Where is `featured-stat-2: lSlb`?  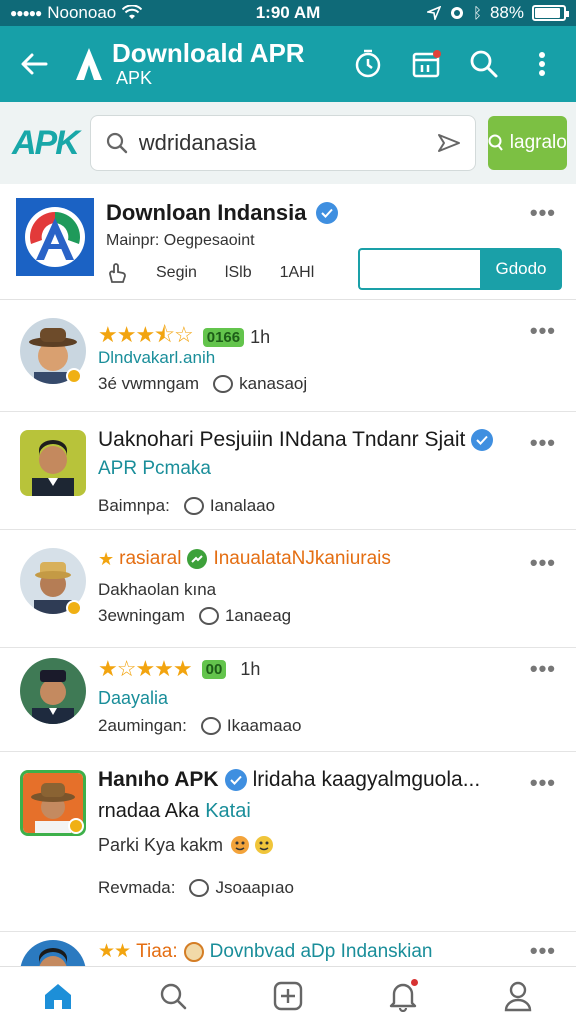
featured-stat-2: lSlb is located at coordinates (238, 272).